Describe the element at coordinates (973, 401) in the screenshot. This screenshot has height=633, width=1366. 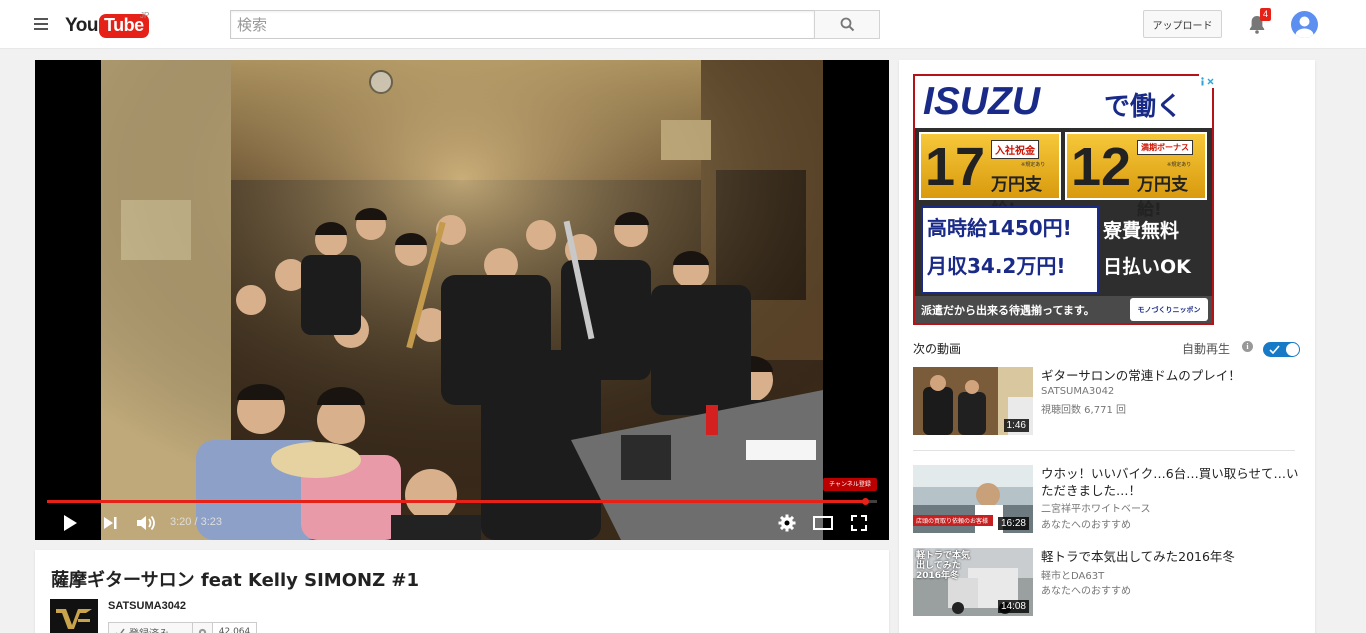
I see `related-video-thumbnail: 1:46` at that location.